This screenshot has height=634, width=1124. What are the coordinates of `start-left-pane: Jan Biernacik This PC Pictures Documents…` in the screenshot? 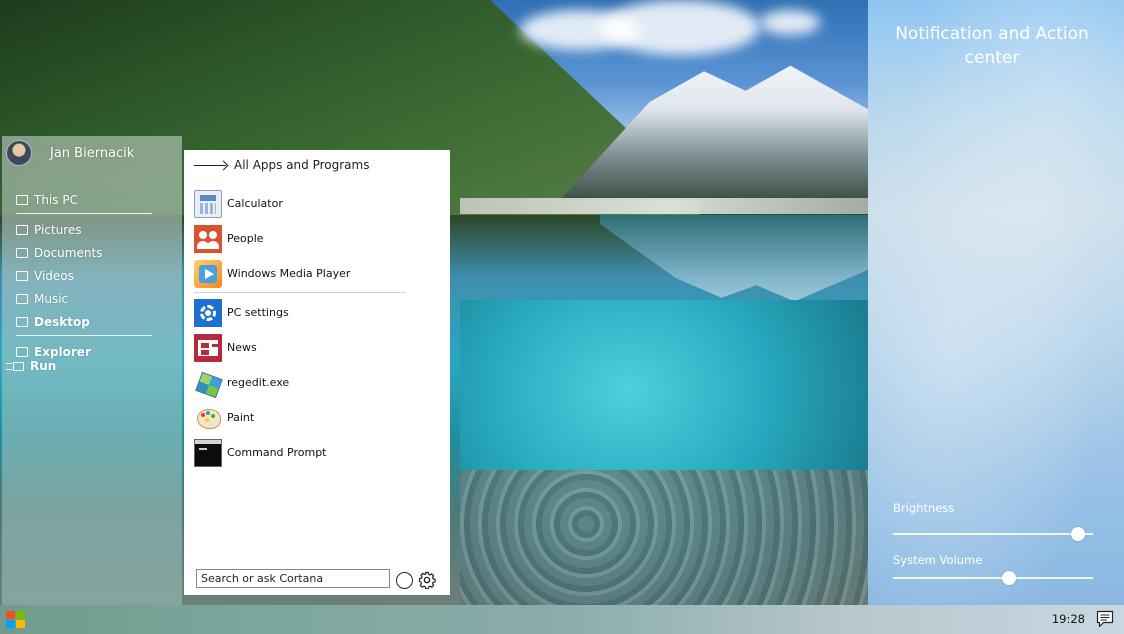 It's located at (92, 370).